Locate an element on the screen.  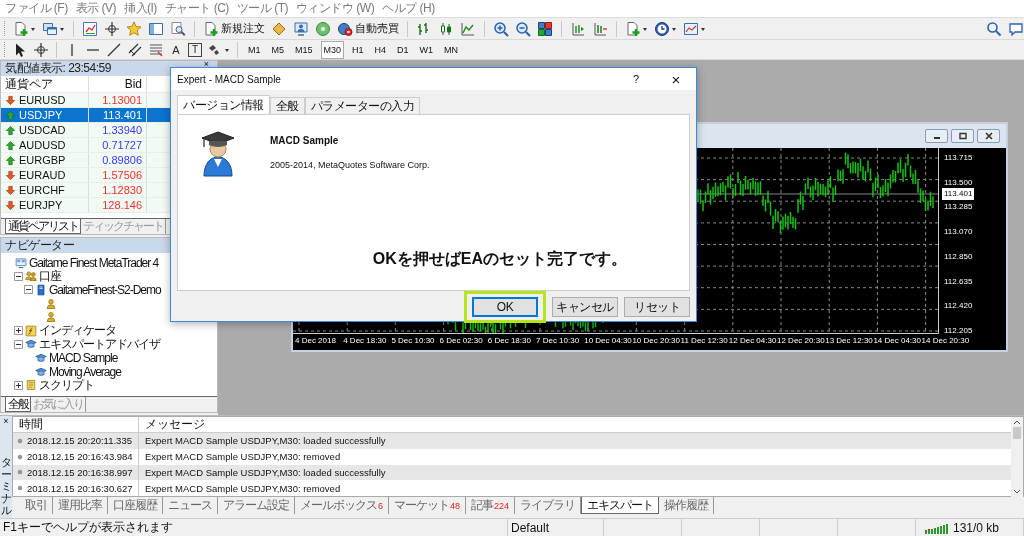
symbol-cell: EURCHF is located at coordinates (42, 190).